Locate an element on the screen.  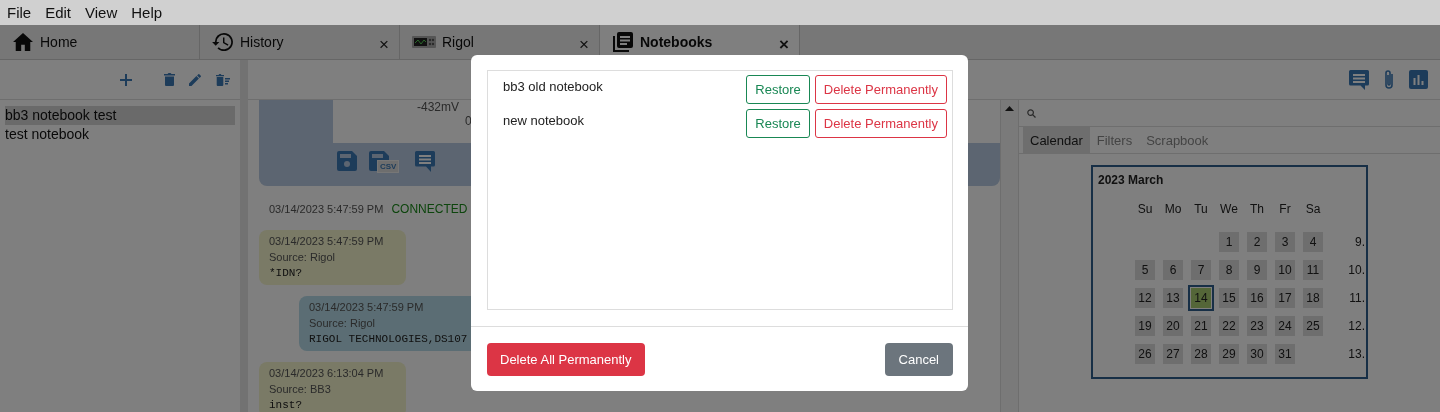
message-text: inst? is located at coordinates (286, 405).